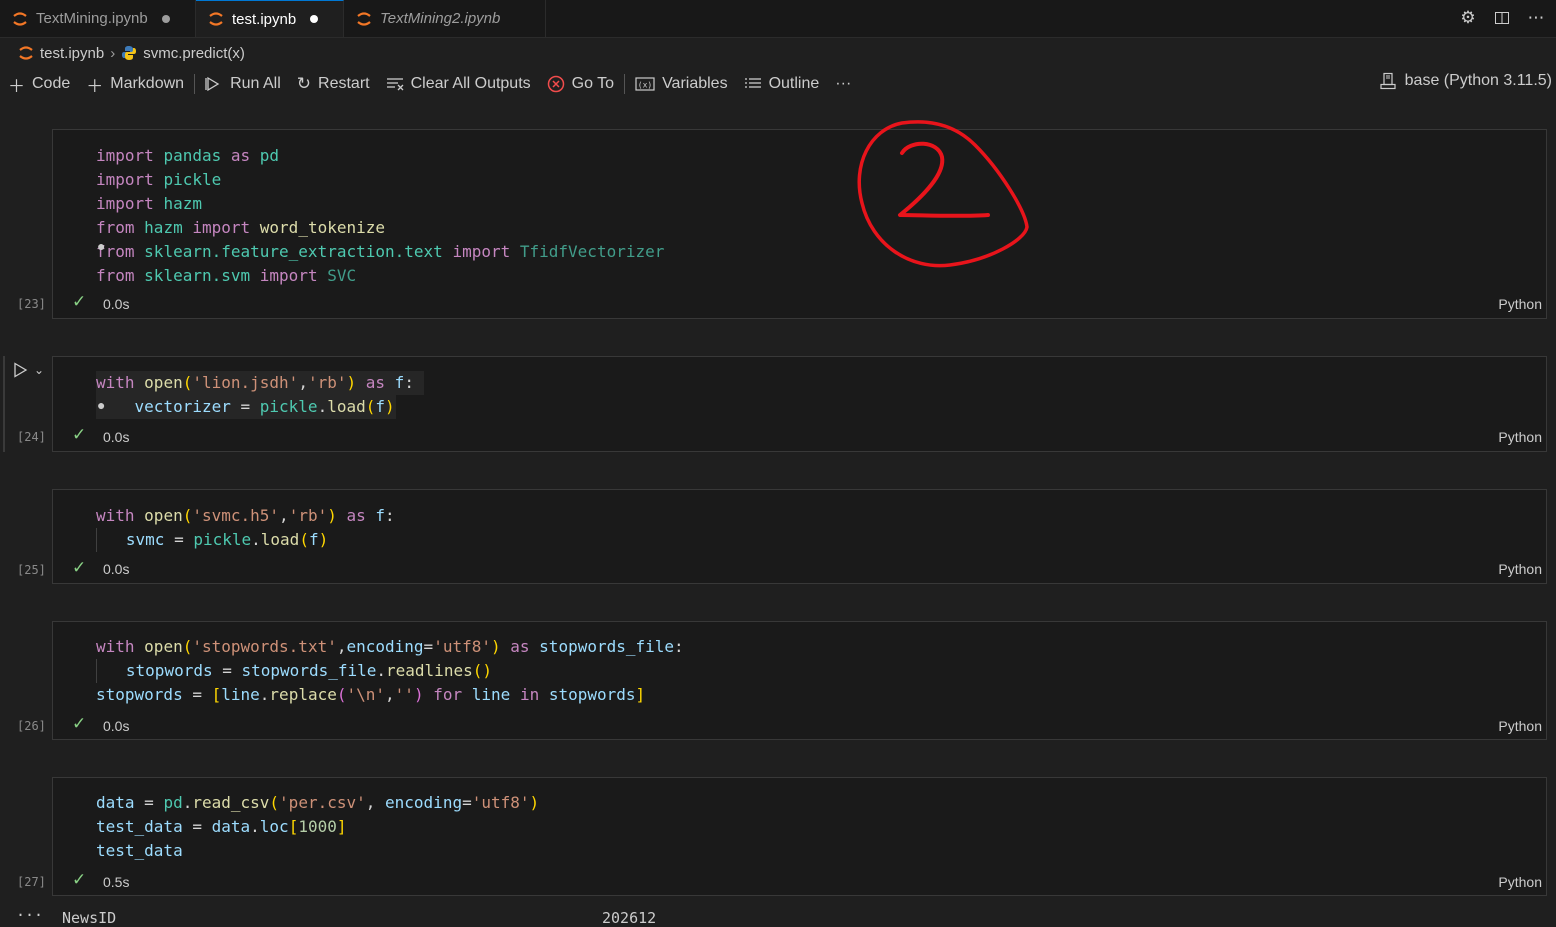 This screenshot has height=927, width=1556. I want to click on add-markdown-cell-button: ＋ Markdown, so click(135, 84).